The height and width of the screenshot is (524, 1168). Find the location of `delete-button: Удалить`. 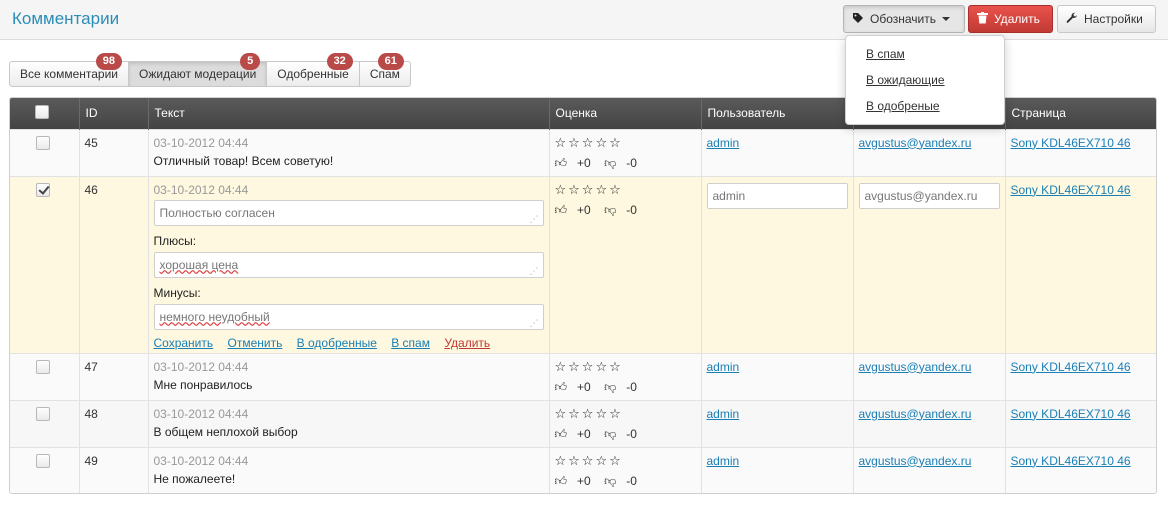

delete-button: Удалить is located at coordinates (1010, 19).